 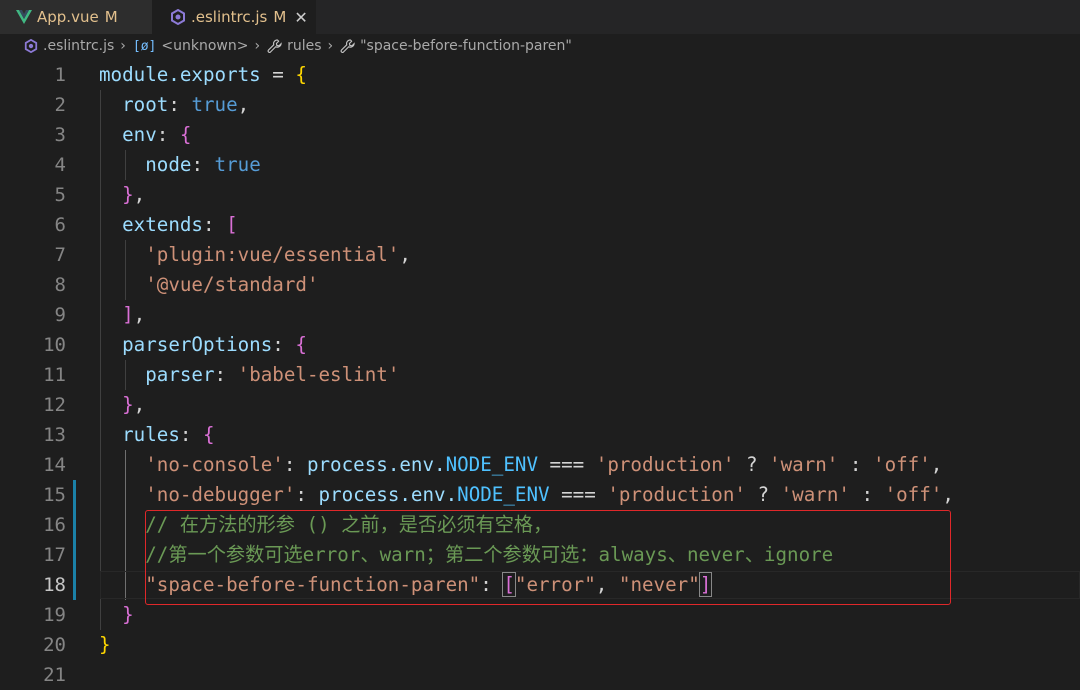 What do you see at coordinates (79, 46) in the screenshot?
I see `breadcrumb-file-label: .eslintrc.js` at bounding box center [79, 46].